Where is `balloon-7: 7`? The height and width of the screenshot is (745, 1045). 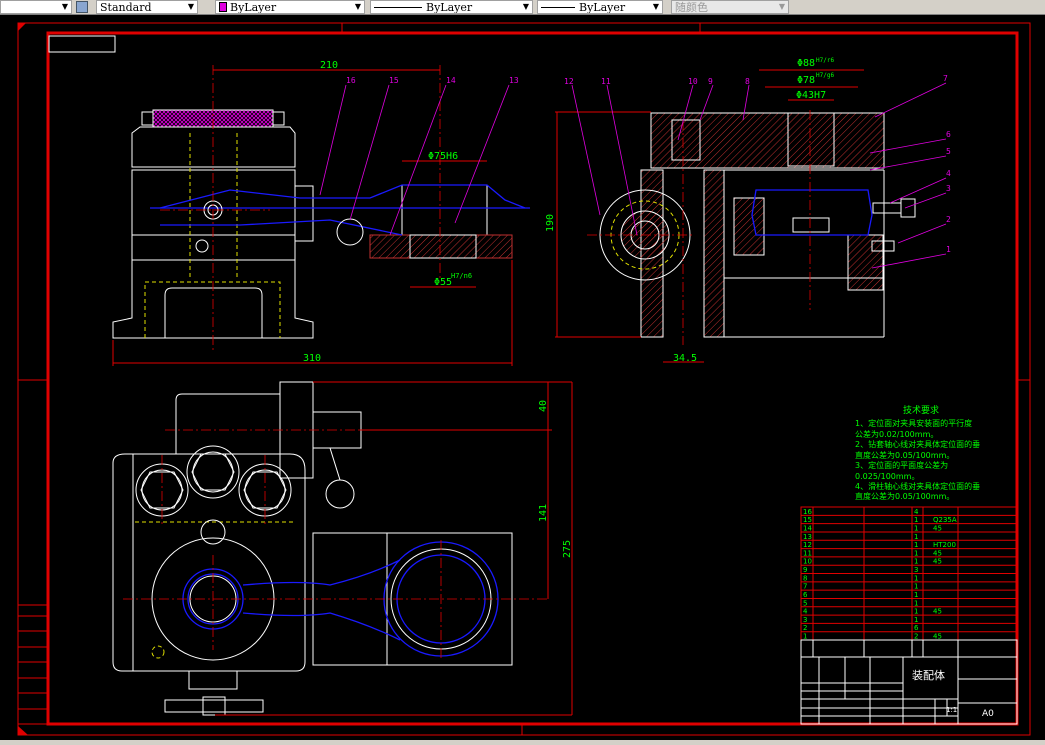
balloon-7: 7 is located at coordinates (945, 78).